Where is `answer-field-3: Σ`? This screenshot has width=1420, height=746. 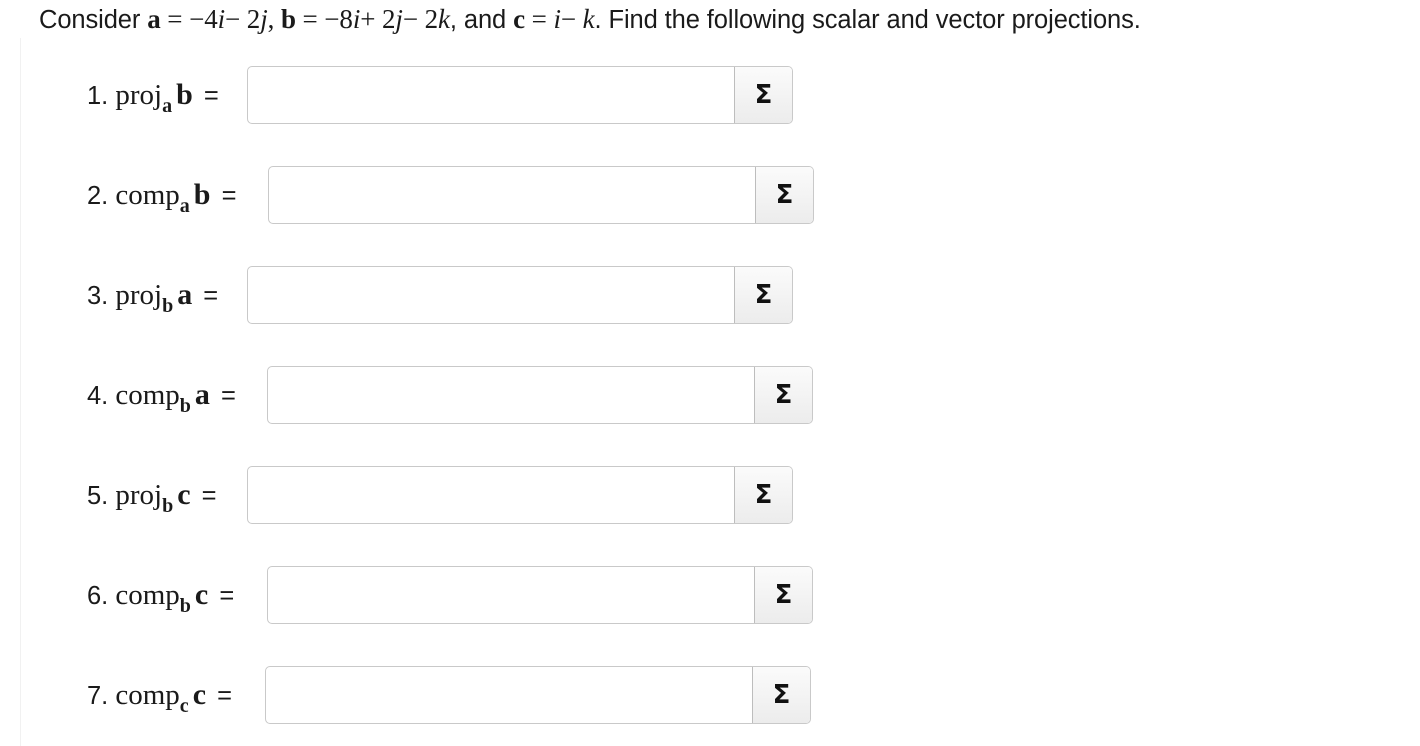
answer-field-3: Σ is located at coordinates (520, 295).